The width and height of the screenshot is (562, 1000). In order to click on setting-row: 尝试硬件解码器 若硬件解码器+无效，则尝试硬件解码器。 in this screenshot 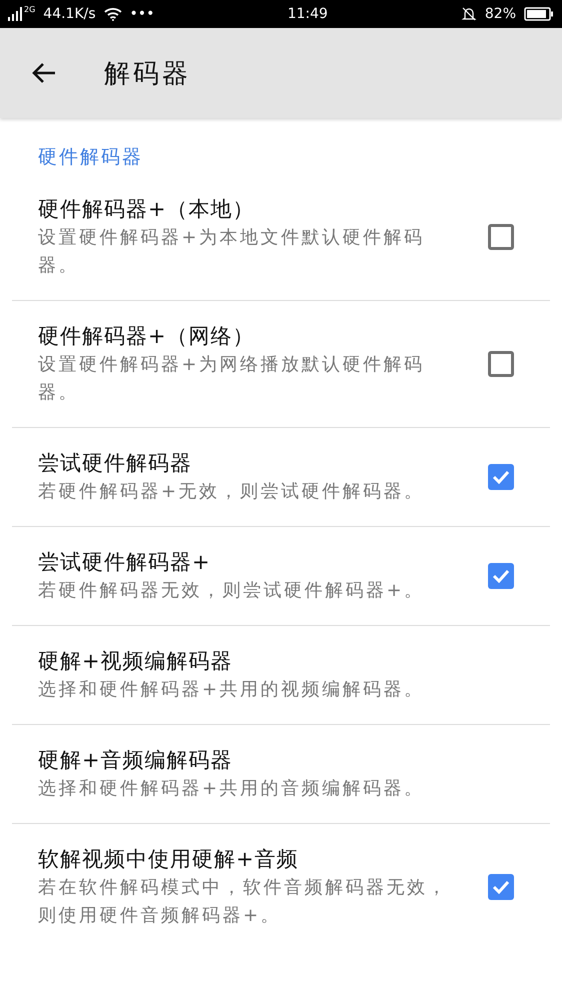, I will do `click(281, 477)`.